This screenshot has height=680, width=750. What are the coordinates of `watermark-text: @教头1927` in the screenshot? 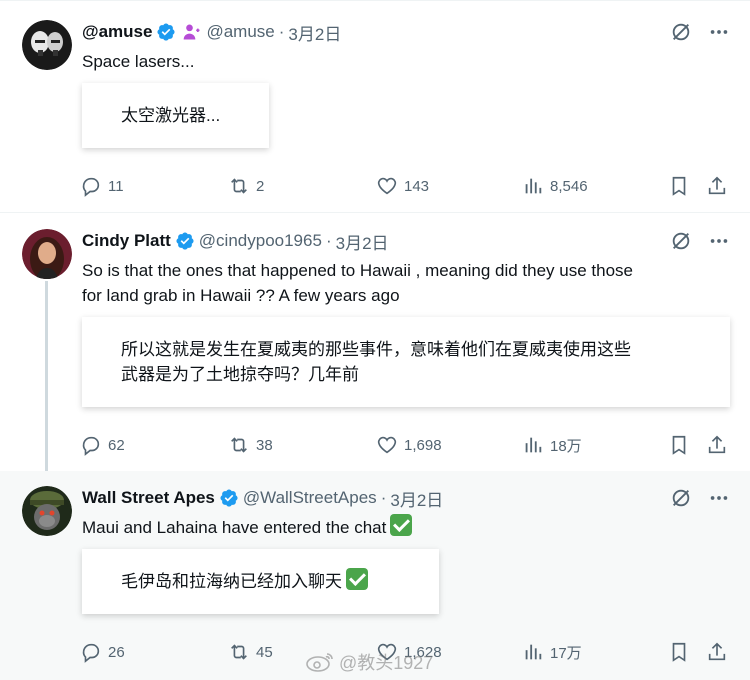 It's located at (386, 663).